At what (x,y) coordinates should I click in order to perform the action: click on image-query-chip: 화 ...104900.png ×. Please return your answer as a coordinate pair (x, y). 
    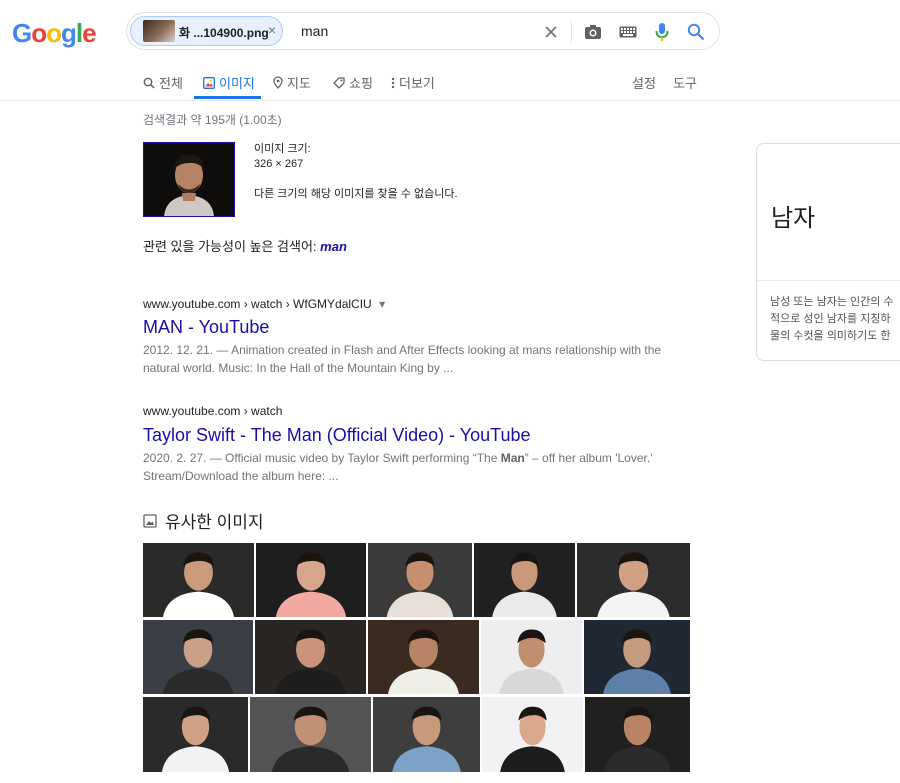
    Looking at the image, I should click on (206, 31).